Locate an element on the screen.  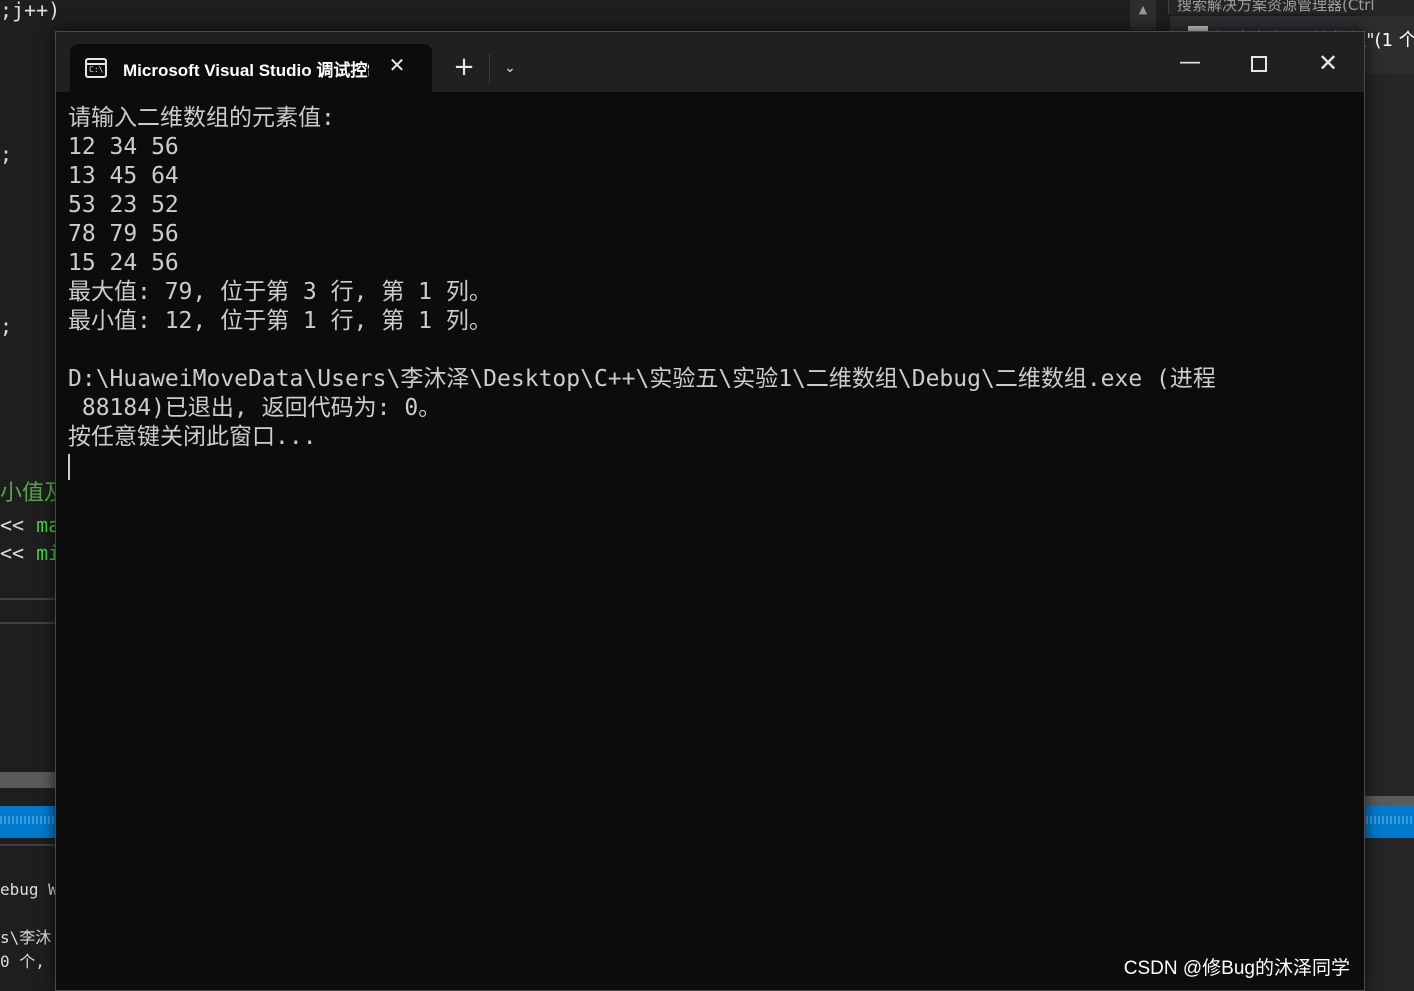
output-text: ebug W is located at coordinates (28, 889).